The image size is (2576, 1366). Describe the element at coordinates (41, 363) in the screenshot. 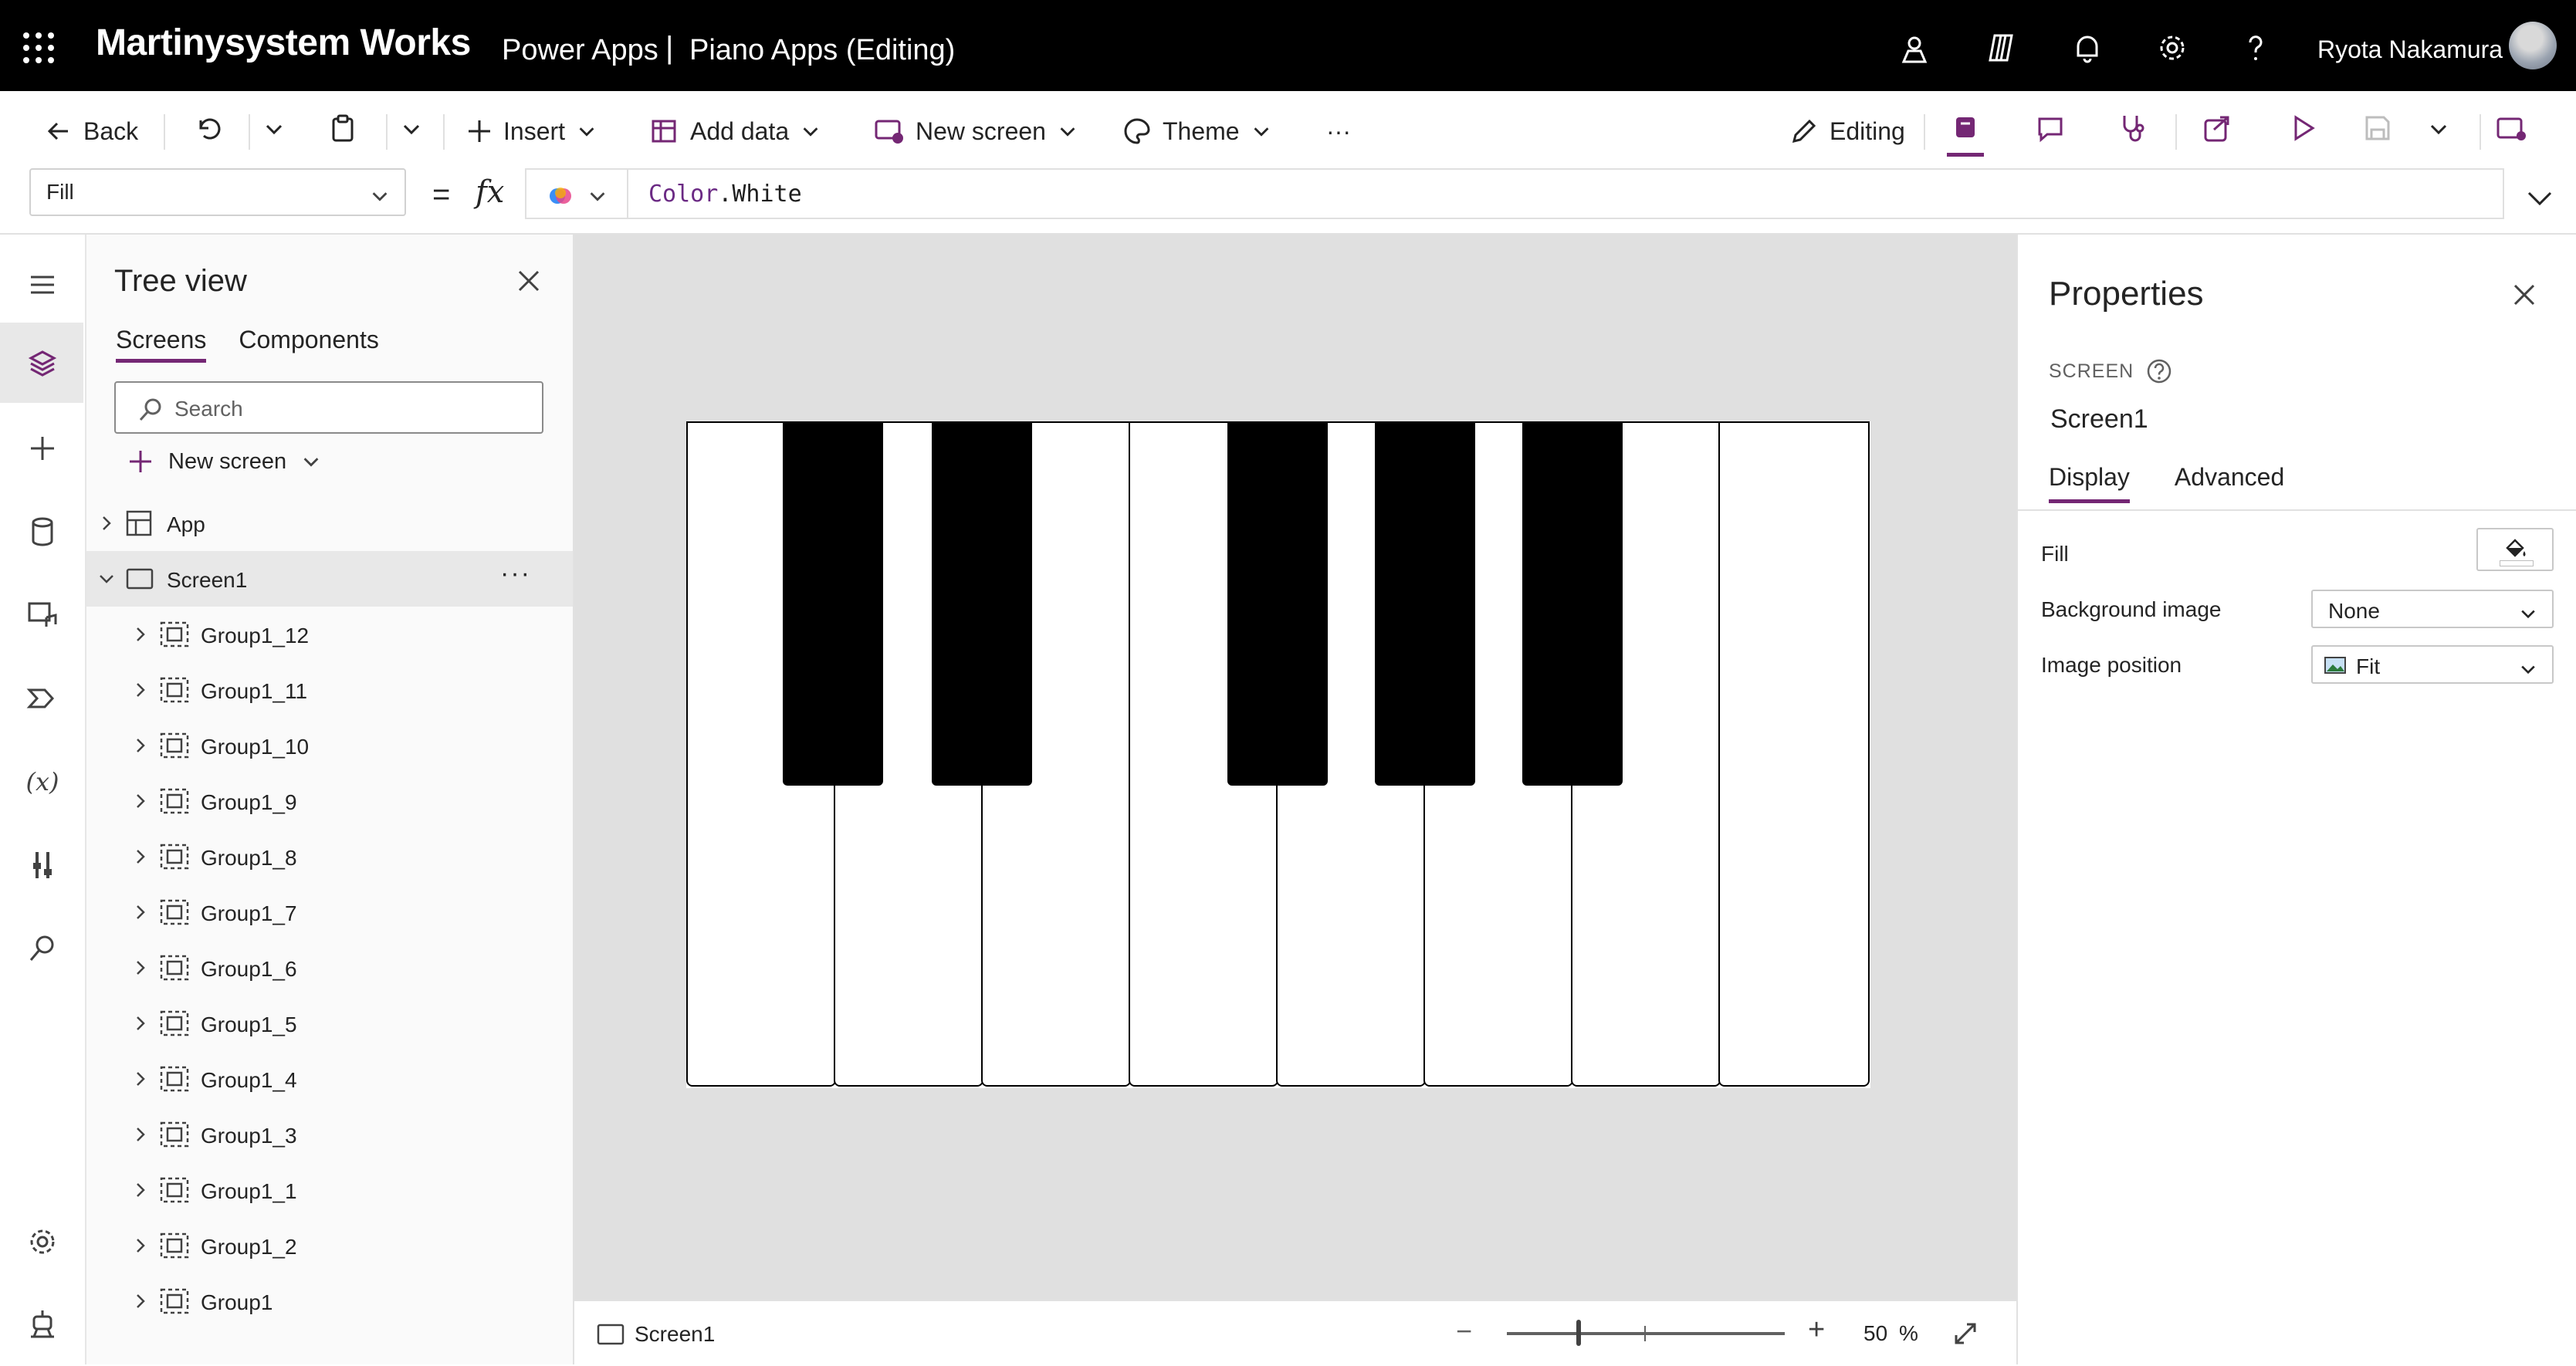

I see `tree-view-rail-button` at that location.